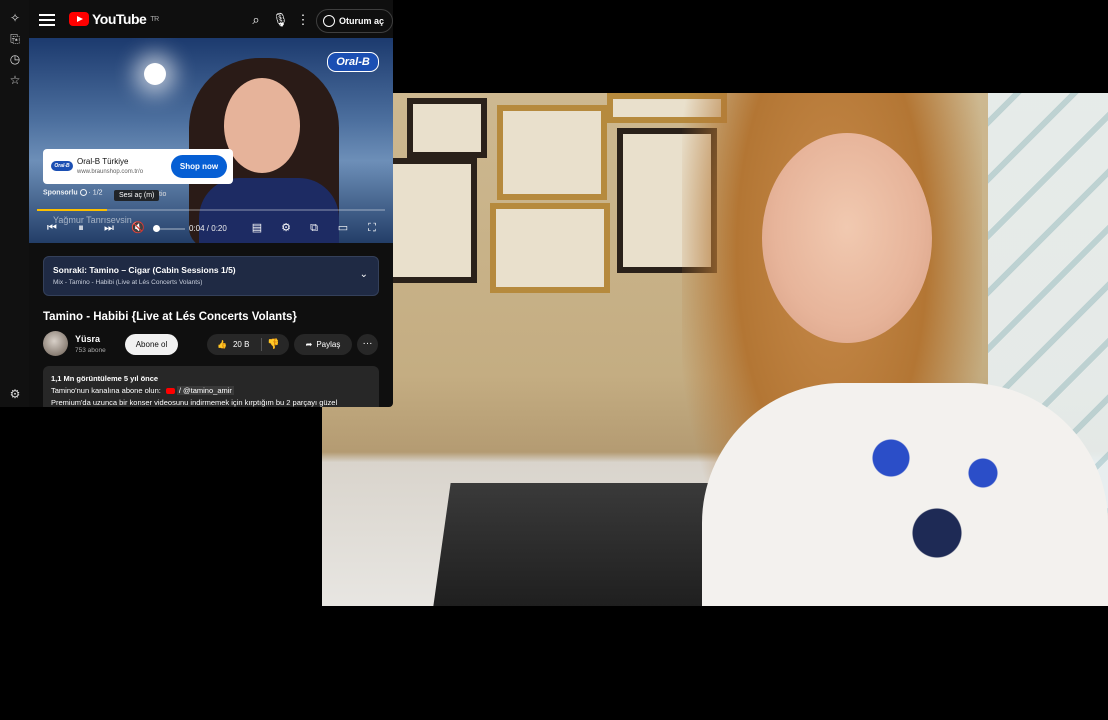 The width and height of the screenshot is (1108, 720). Describe the element at coordinates (329, 21) in the screenshot. I see `account-icon` at that location.